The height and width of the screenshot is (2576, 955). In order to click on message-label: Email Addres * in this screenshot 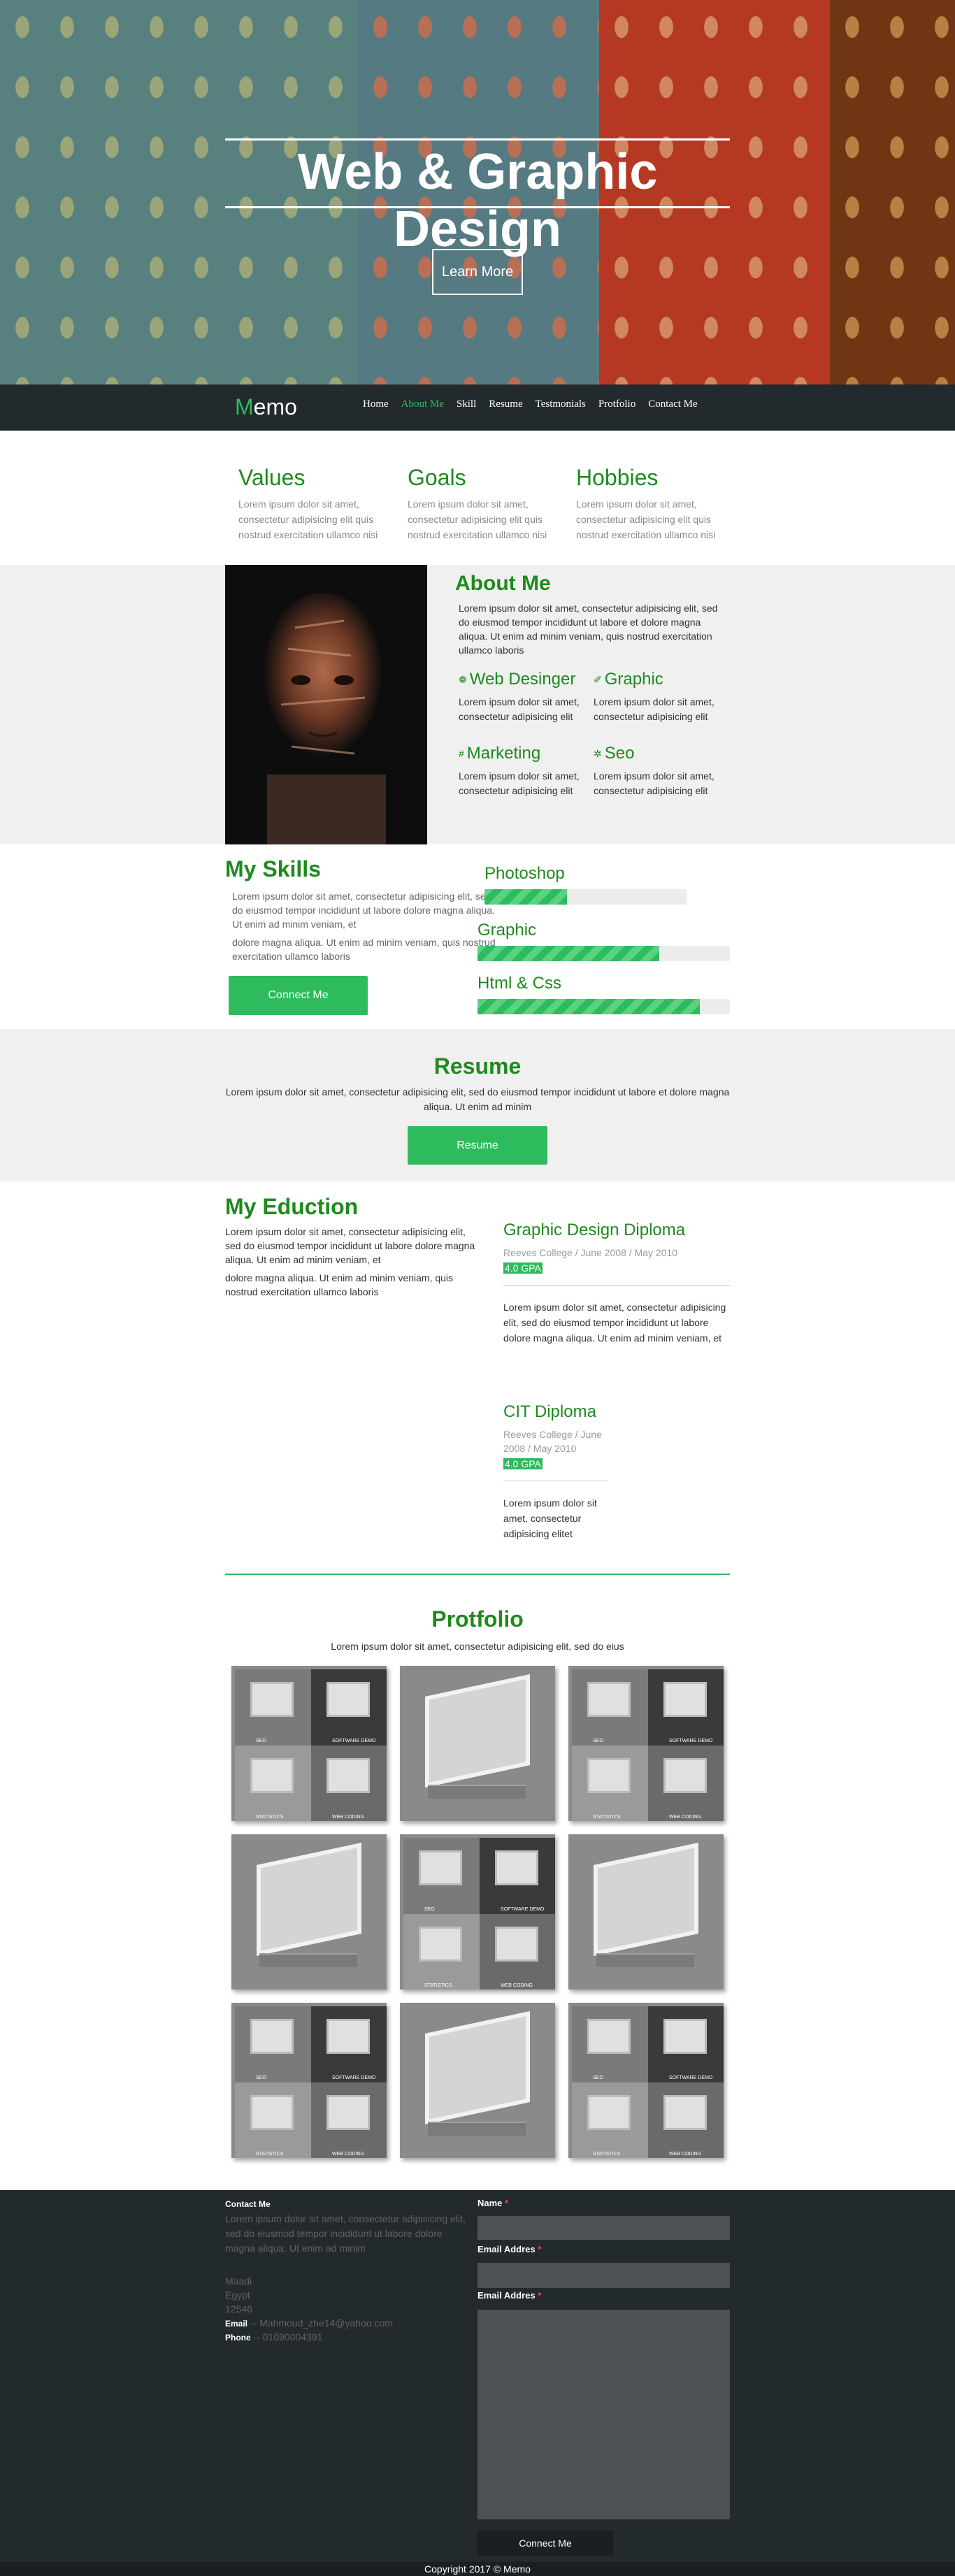, I will do `click(510, 2295)`.